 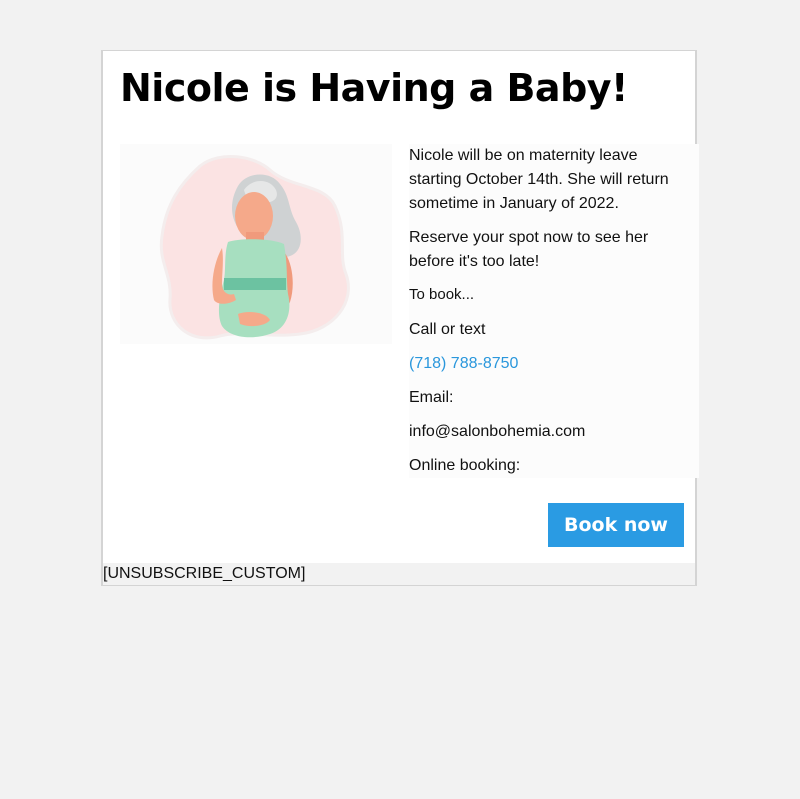 What do you see at coordinates (465, 465) in the screenshot?
I see `online-booking-label: Online booking:` at bounding box center [465, 465].